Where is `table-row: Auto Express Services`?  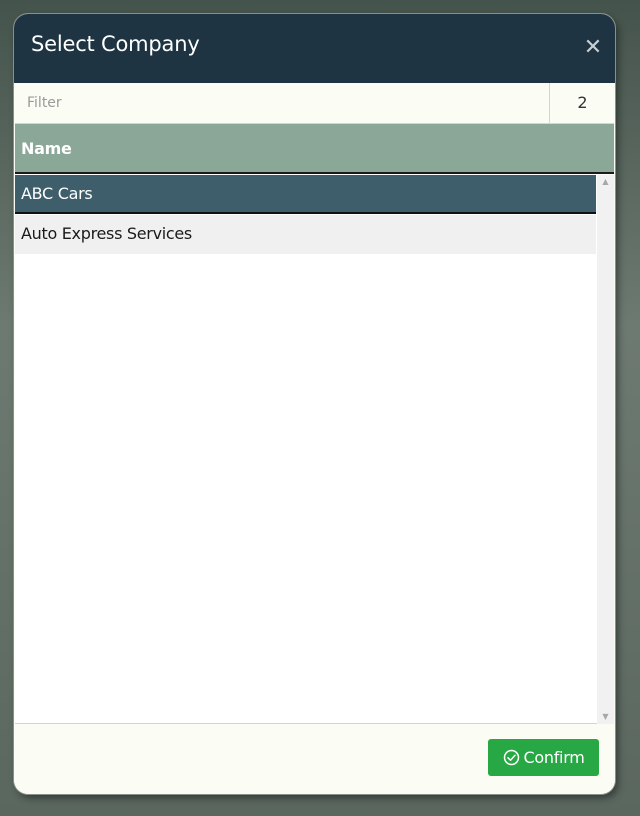
table-row: Auto Express Services is located at coordinates (305, 234).